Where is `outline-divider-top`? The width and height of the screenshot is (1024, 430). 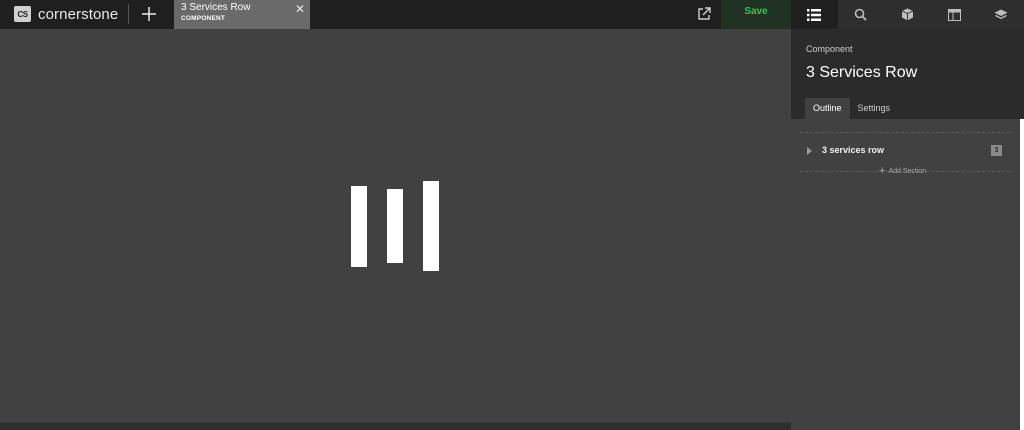
outline-divider-top is located at coordinates (905, 132).